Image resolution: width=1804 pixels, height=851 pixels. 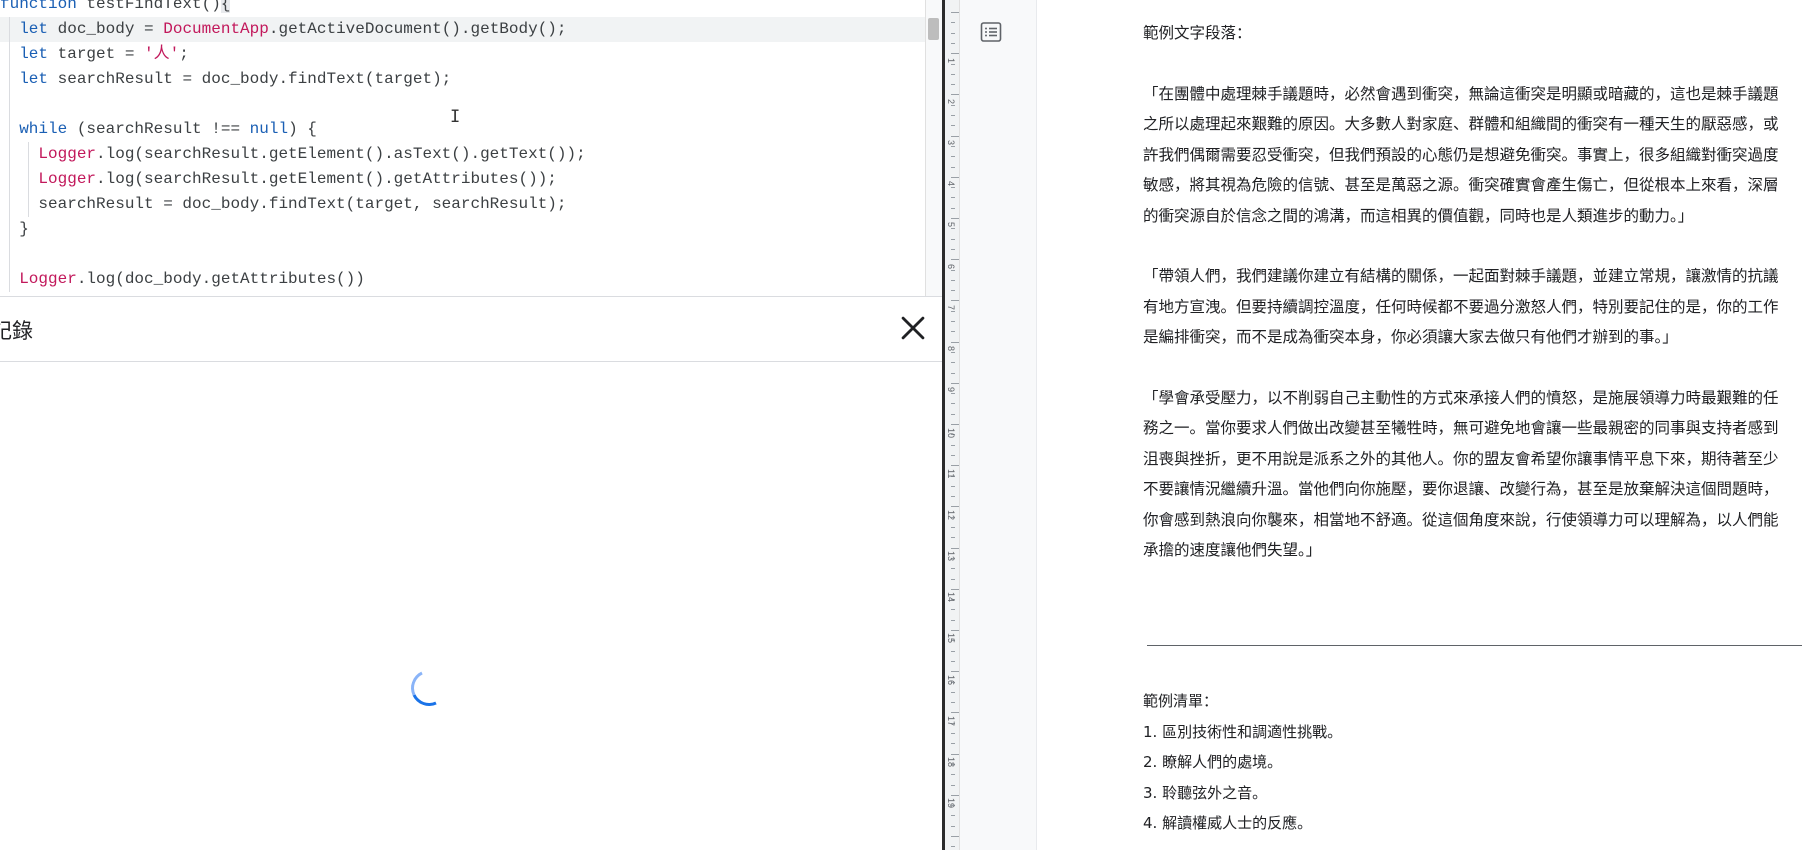 What do you see at coordinates (96, 54) in the screenshot?
I see `code-token: target =` at bounding box center [96, 54].